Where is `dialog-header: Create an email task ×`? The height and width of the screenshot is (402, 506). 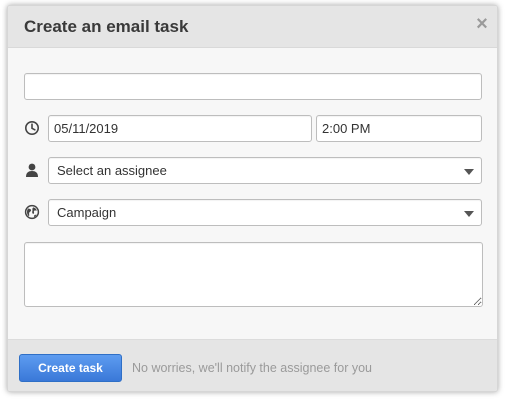 dialog-header: Create an email task × is located at coordinates (252, 27).